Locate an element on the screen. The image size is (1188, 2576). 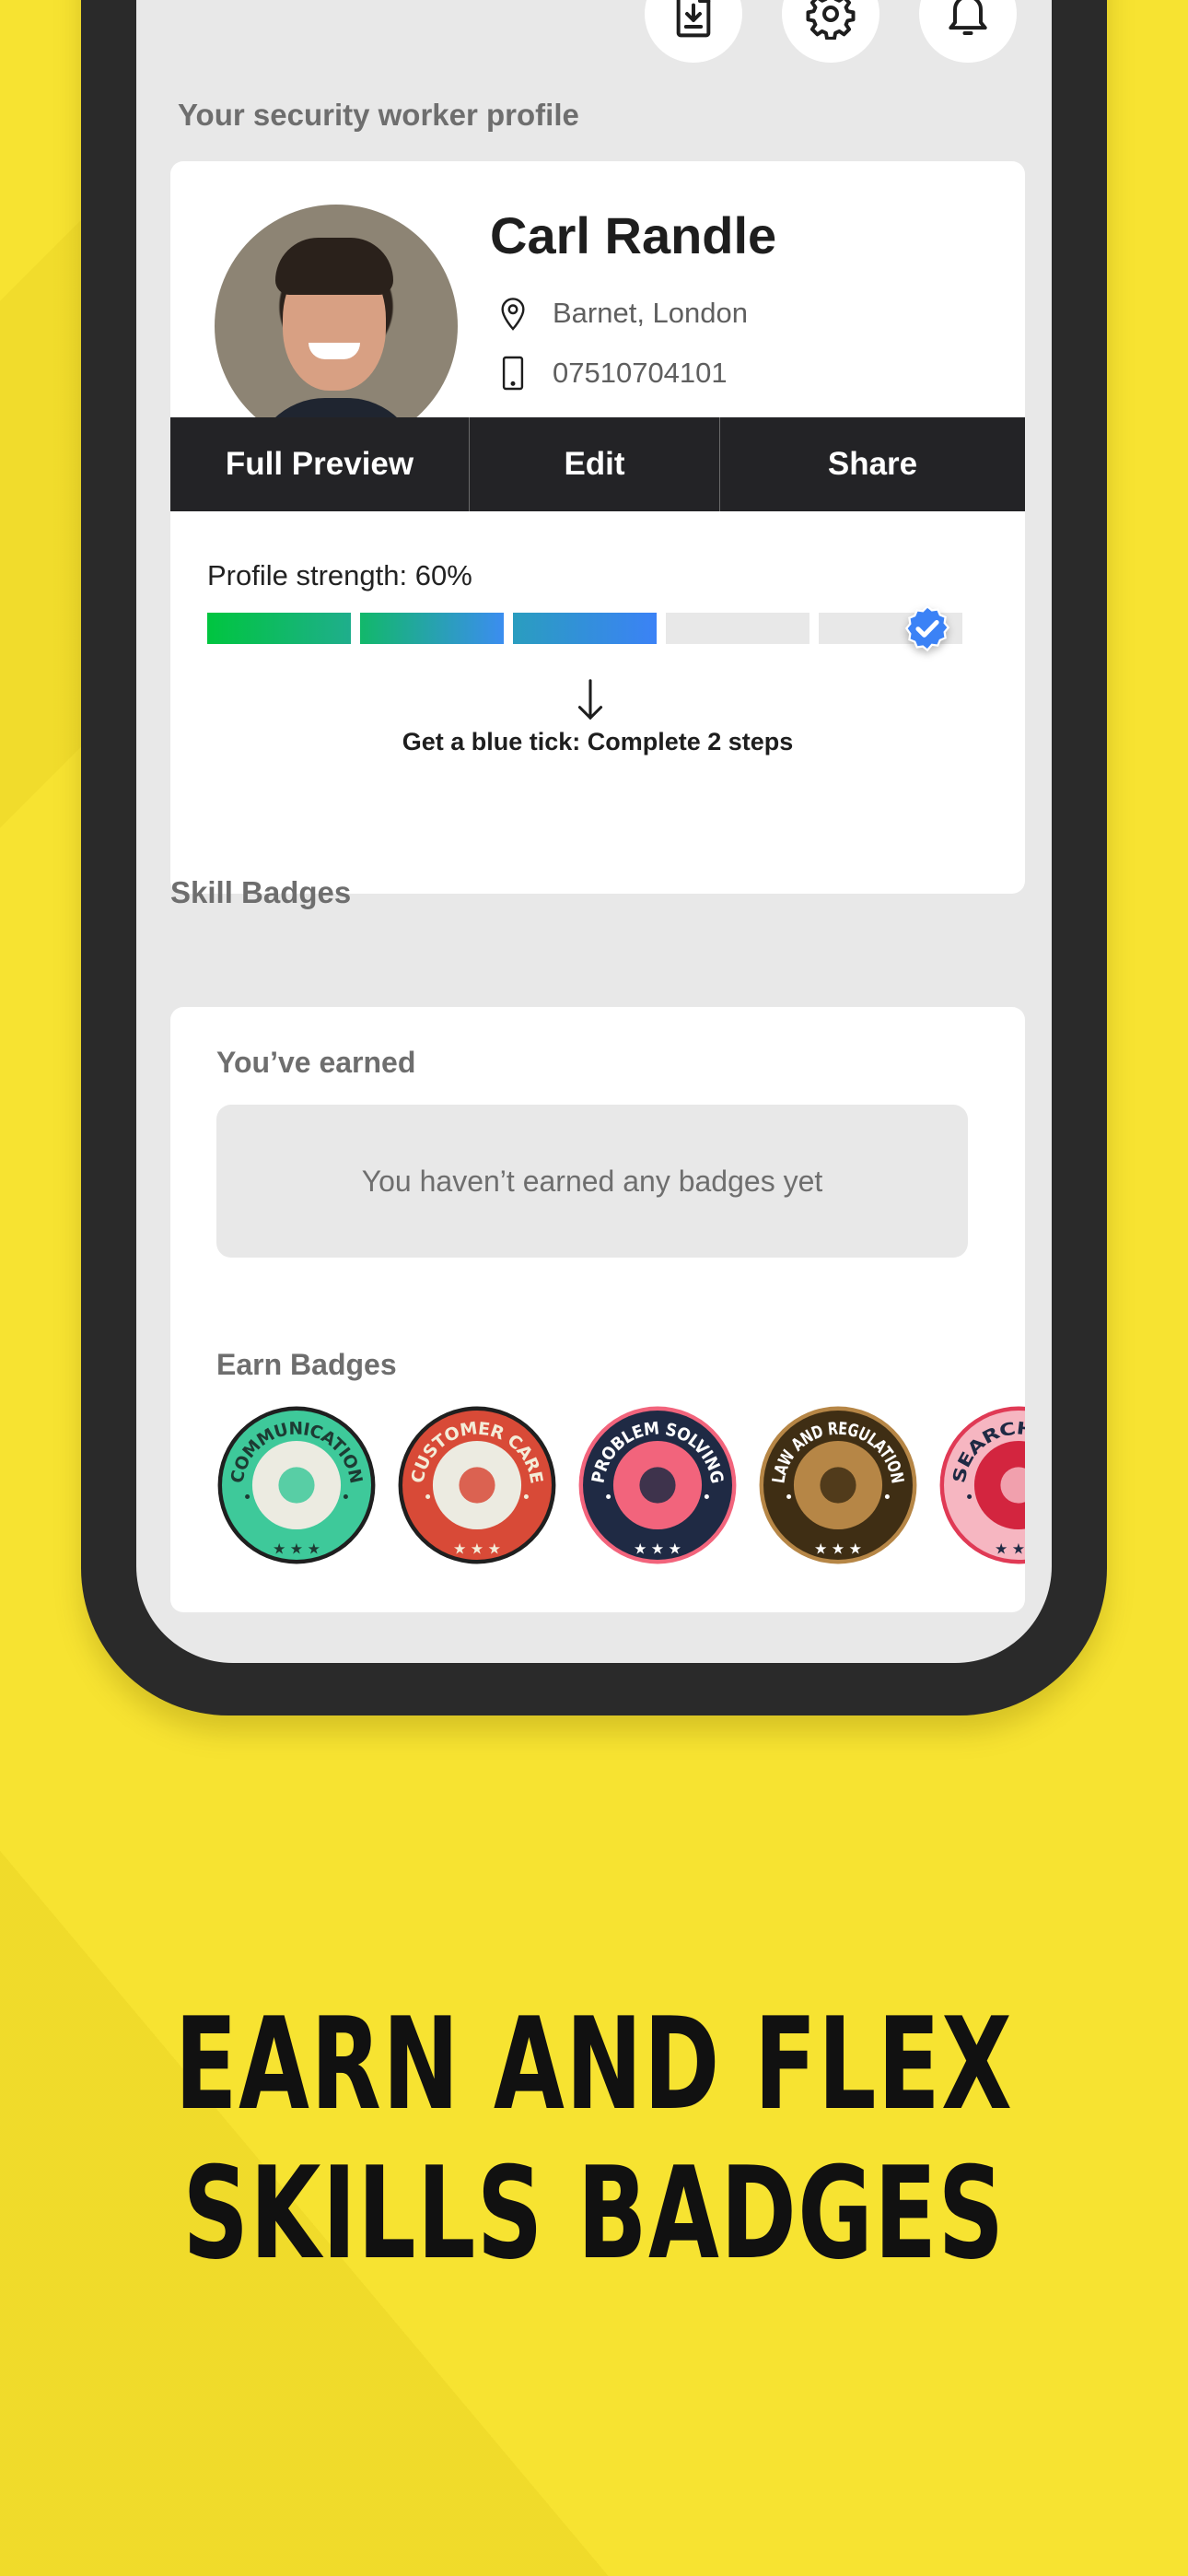
skill-badges-title: Skill Badges is located at coordinates (261, 892).